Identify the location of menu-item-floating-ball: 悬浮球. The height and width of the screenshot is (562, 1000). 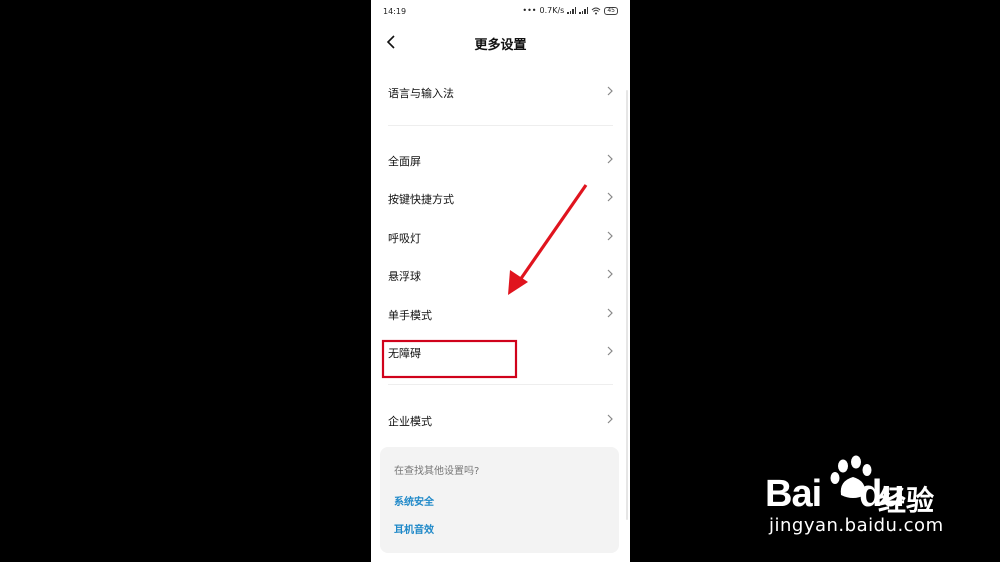
(500, 275).